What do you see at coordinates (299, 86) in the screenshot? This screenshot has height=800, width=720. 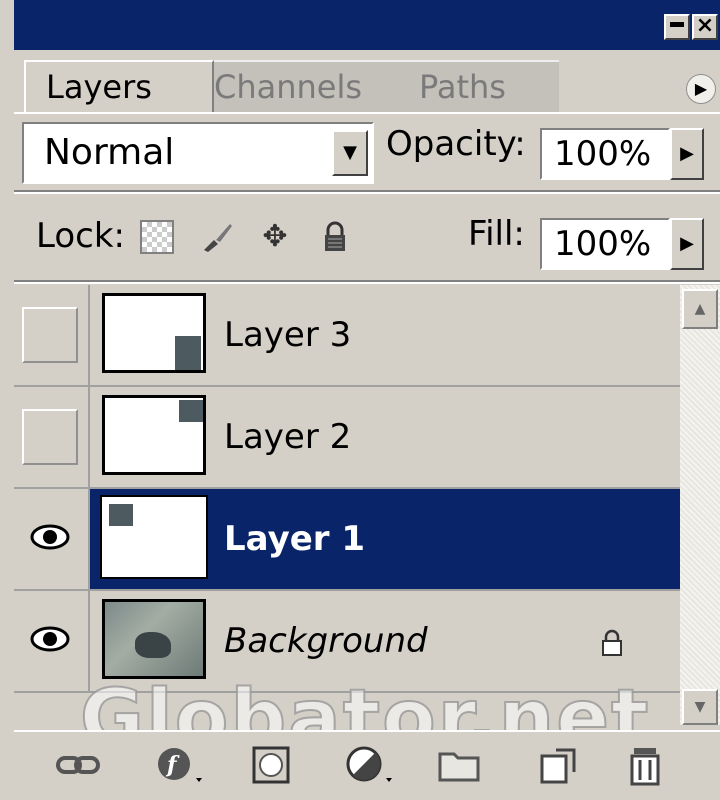 I see `tab-channels: Channels` at bounding box center [299, 86].